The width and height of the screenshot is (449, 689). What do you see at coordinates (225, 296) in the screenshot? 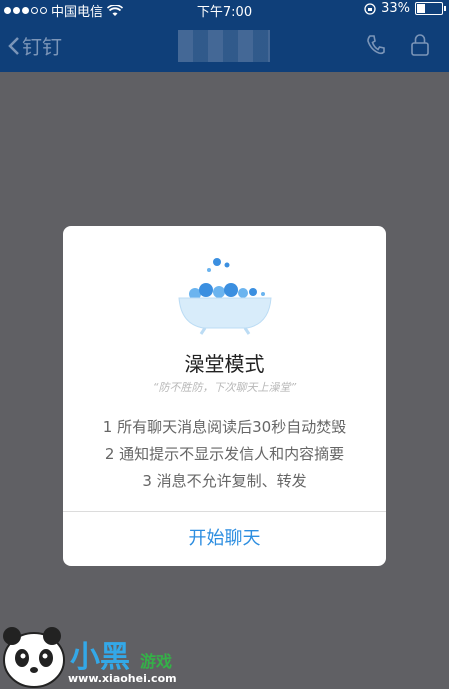
I see `bathtub-icon` at bounding box center [225, 296].